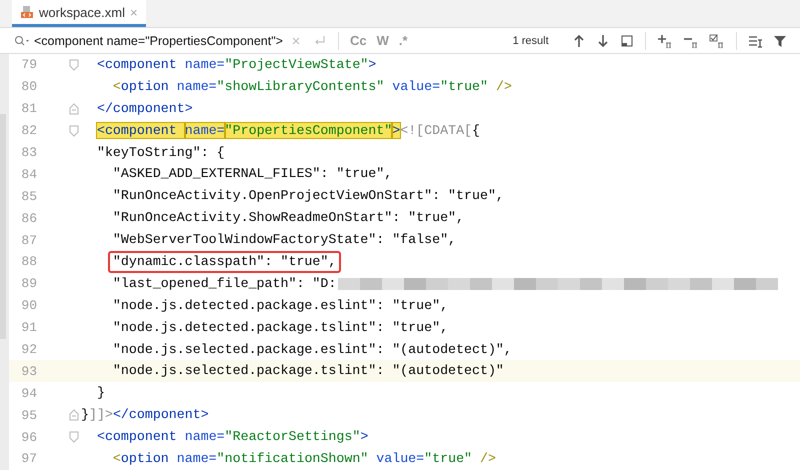  Describe the element at coordinates (281, 305) in the screenshot. I see `code-line: "node.js.detected.package.eslint": "true",` at that location.